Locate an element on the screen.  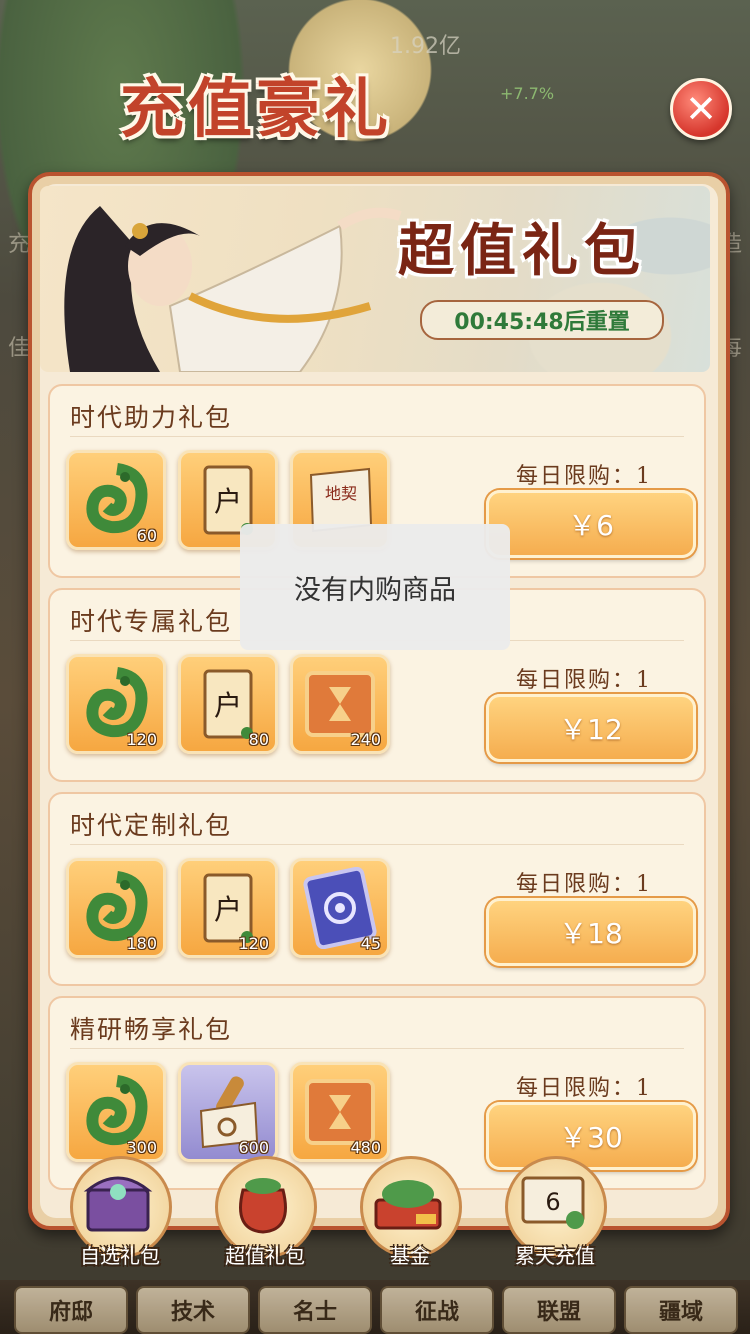
item-quantity: 180 is located at coordinates (141, 943).